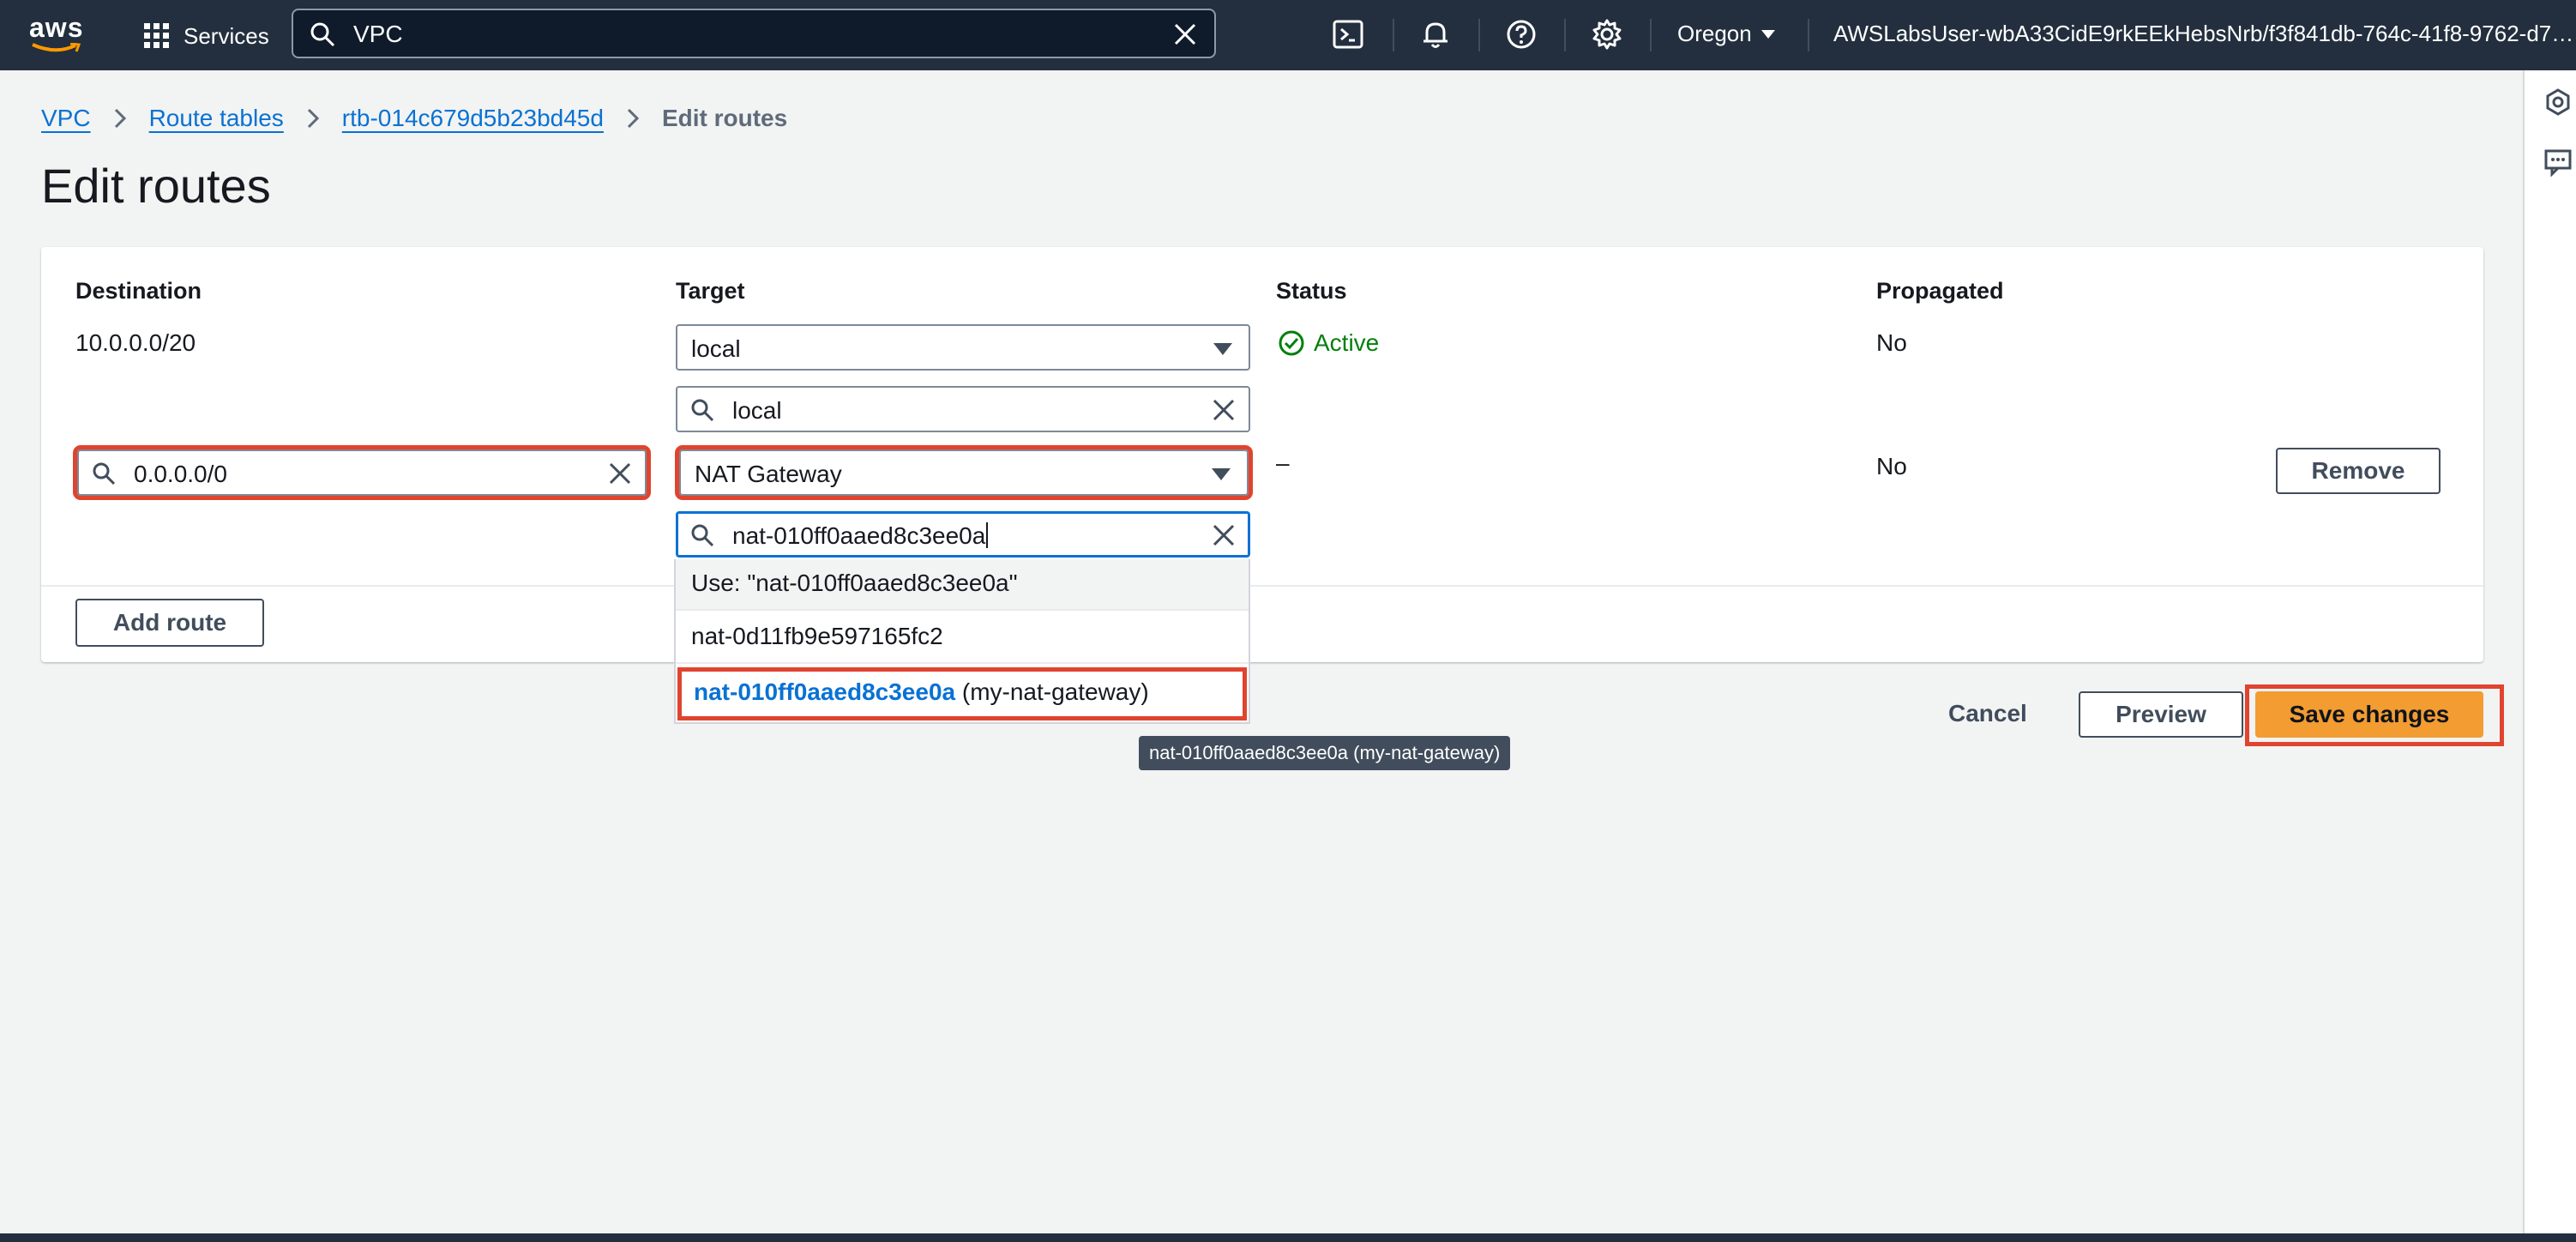 Image resolution: width=2576 pixels, height=1242 pixels. Describe the element at coordinates (963, 347) in the screenshot. I see `target-select: local` at that location.